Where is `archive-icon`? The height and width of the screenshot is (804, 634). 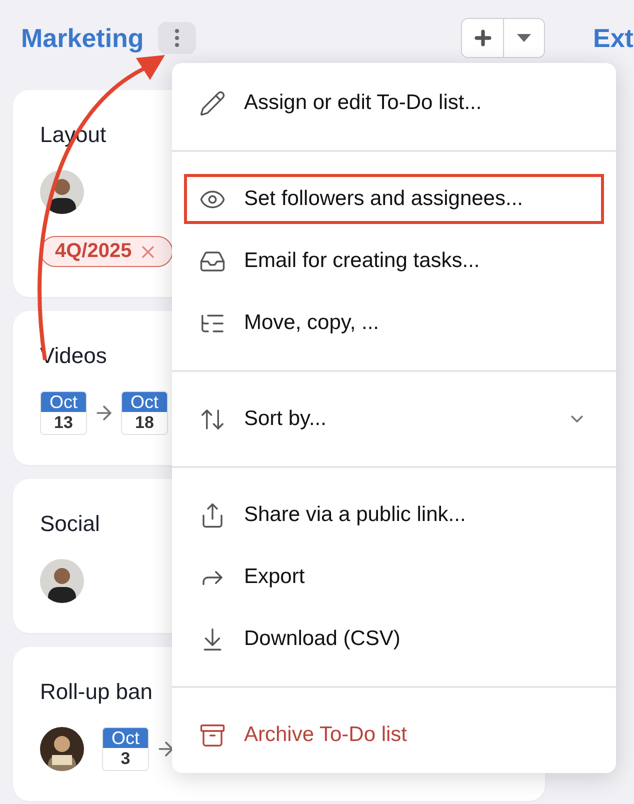
archive-icon is located at coordinates (212, 735).